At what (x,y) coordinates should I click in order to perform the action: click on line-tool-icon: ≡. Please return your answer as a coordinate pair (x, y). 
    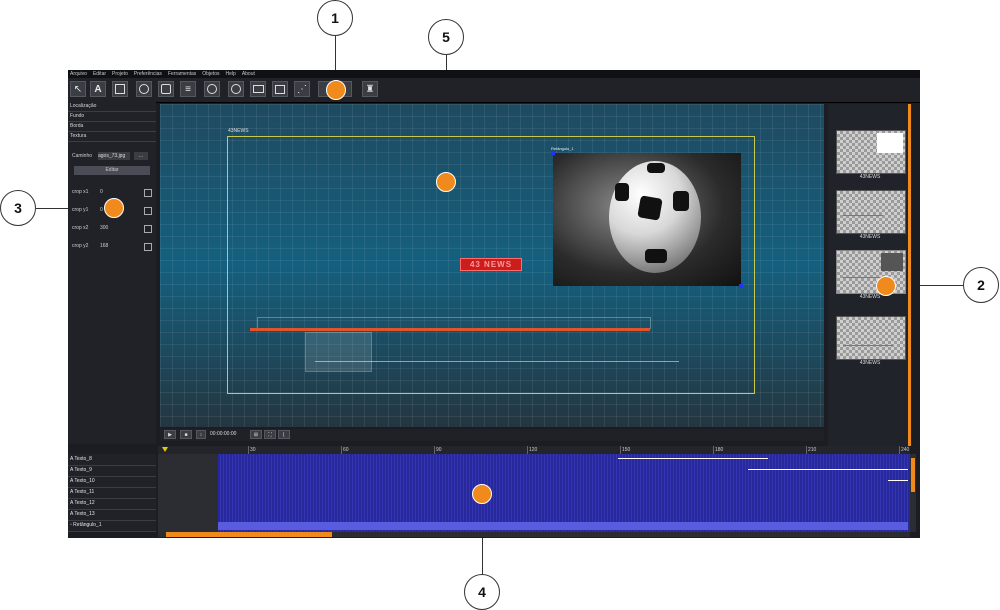
    Looking at the image, I should click on (188, 89).